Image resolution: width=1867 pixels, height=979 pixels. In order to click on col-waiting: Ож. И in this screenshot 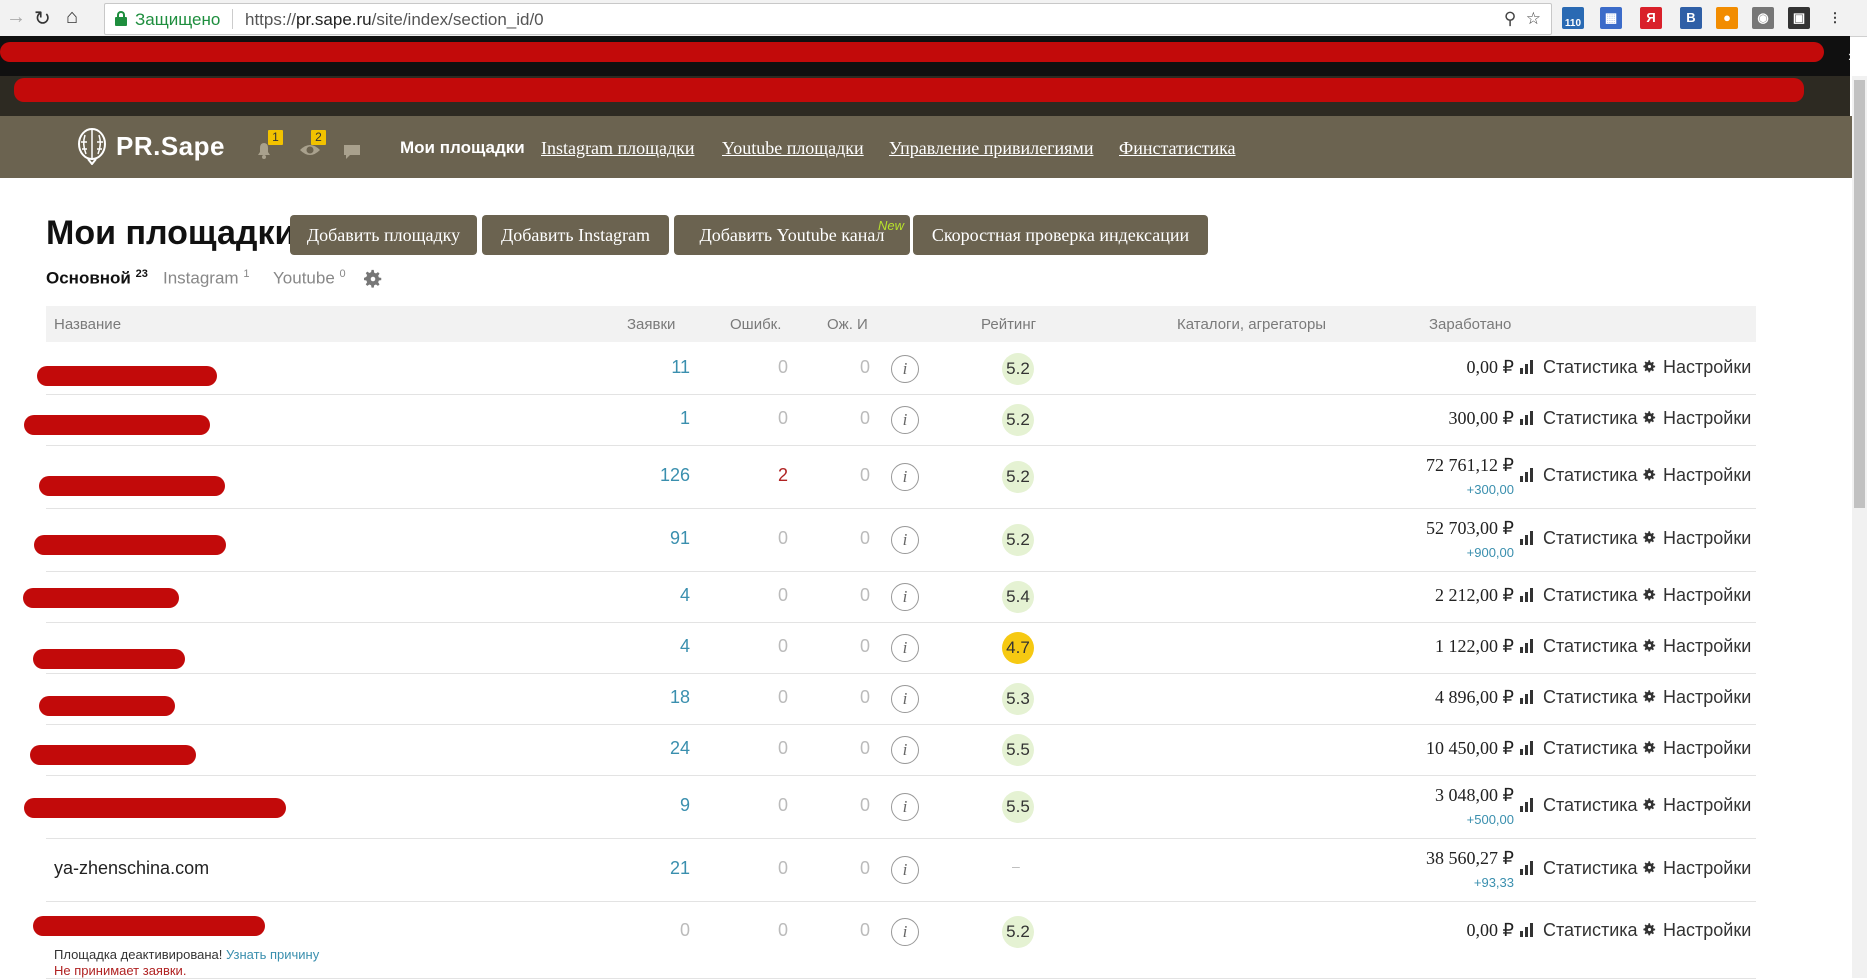, I will do `click(847, 324)`.